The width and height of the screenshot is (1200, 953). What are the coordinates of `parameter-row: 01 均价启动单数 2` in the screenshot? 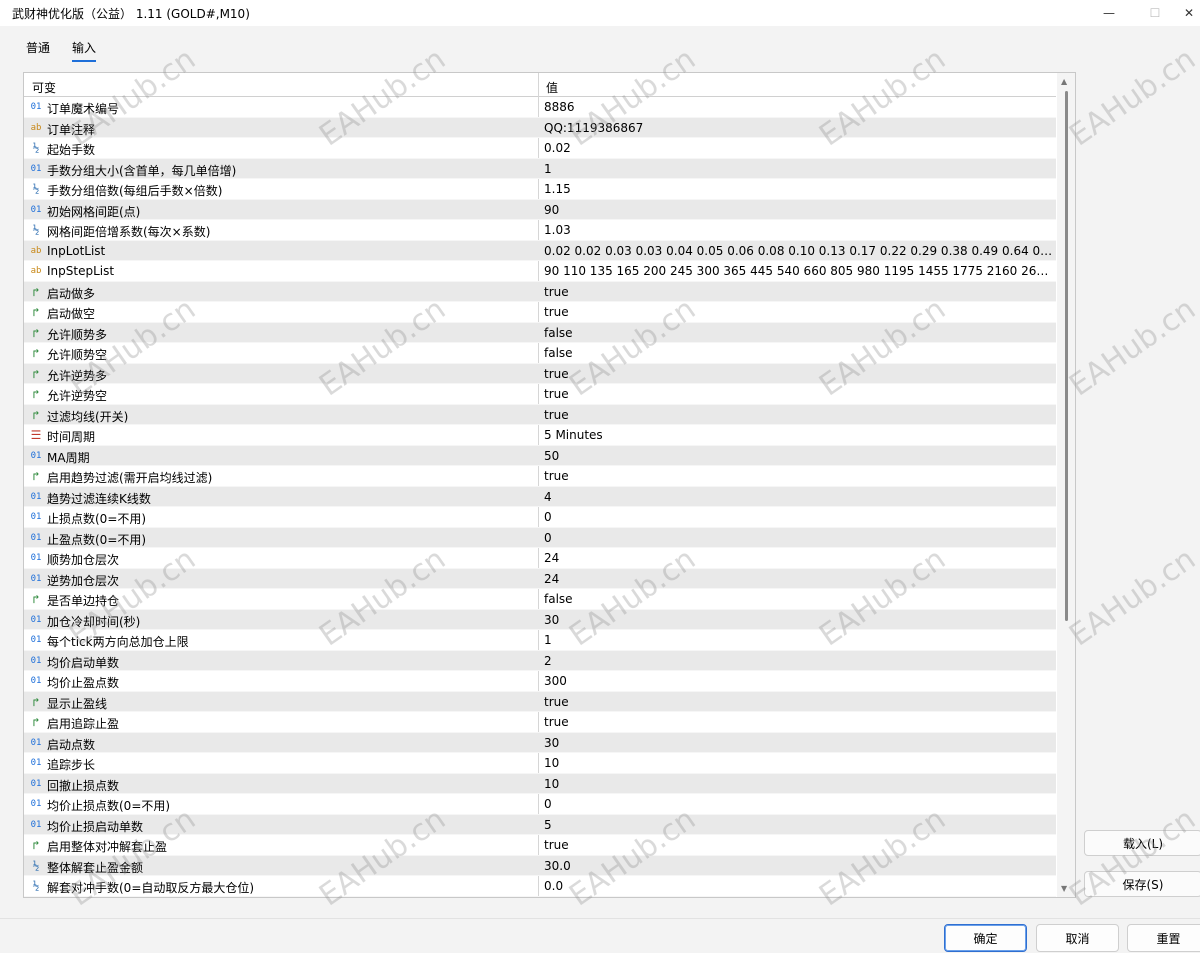 It's located at (540, 660).